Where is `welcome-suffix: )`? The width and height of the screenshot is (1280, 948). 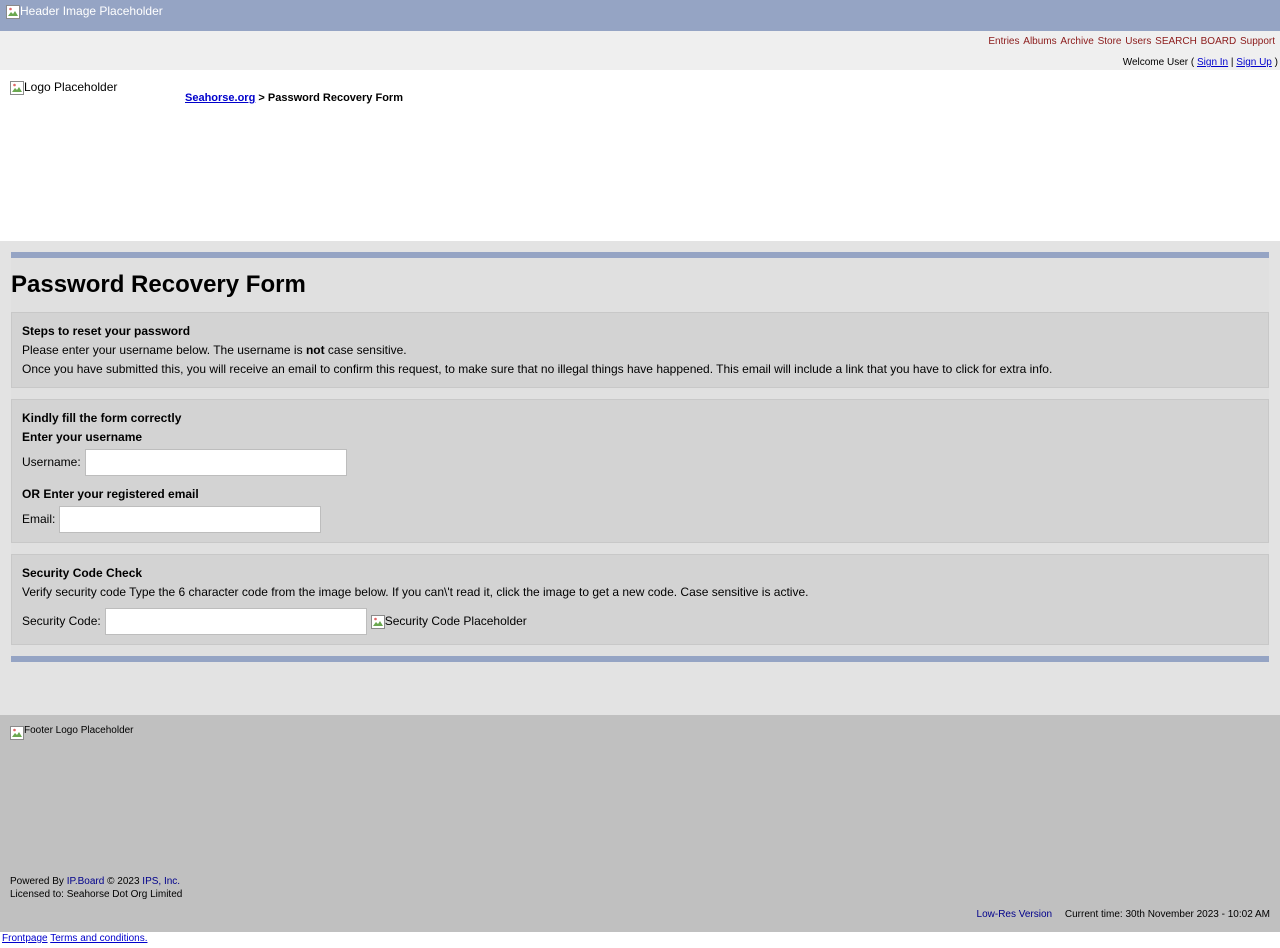
welcome-suffix: ) is located at coordinates (1276, 62).